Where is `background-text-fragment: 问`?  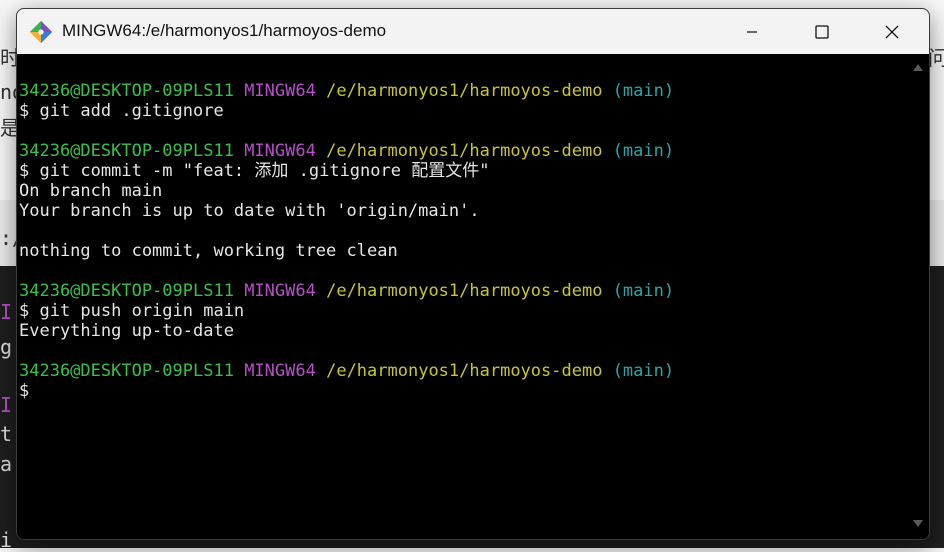
background-text-fragment: 问 is located at coordinates (936, 58).